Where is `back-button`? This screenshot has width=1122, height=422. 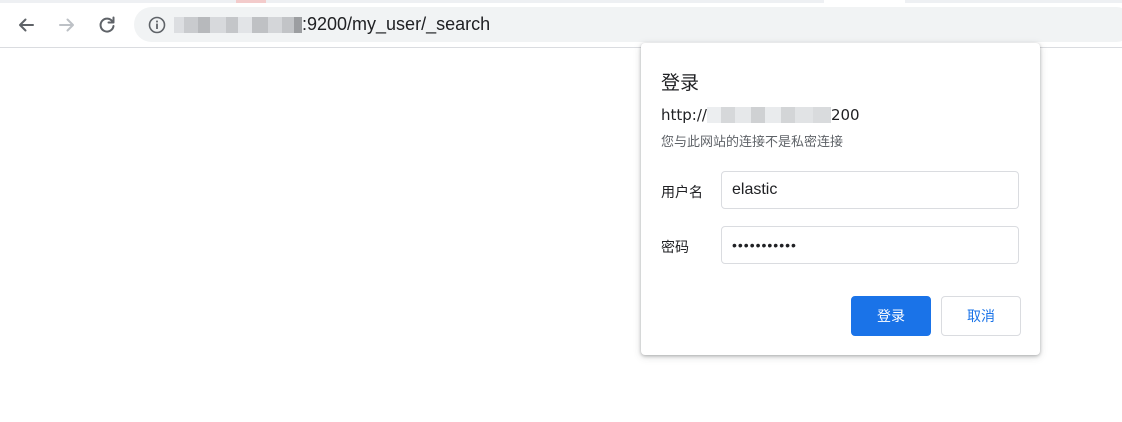
back-button is located at coordinates (26, 25).